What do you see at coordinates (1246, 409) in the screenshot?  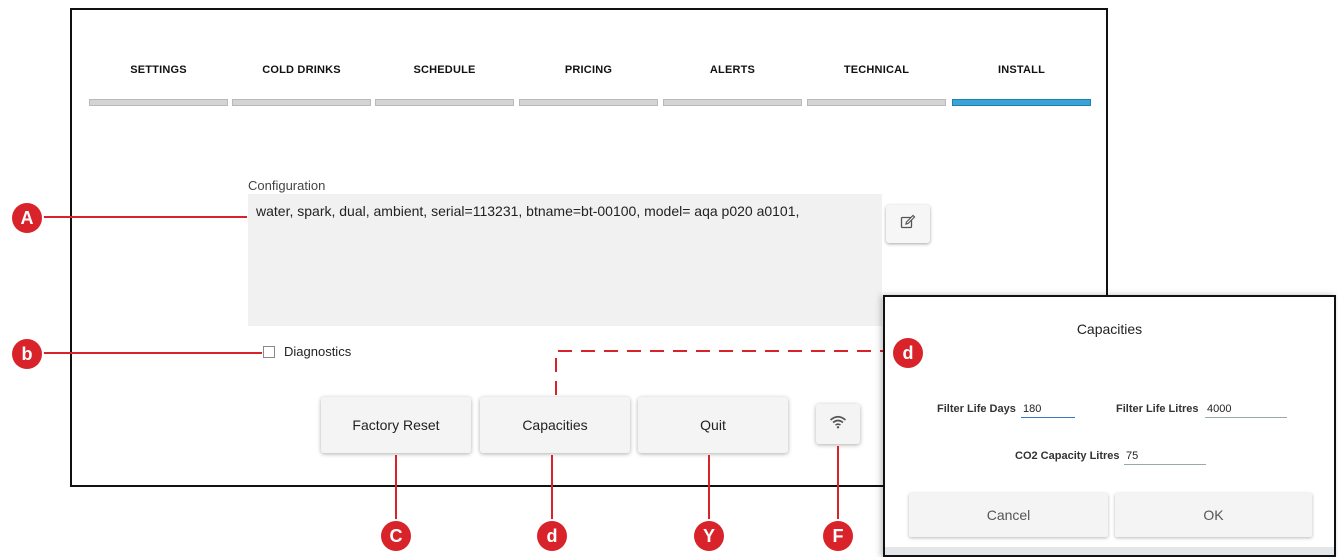 I see `filter-life-litres-field` at bounding box center [1246, 409].